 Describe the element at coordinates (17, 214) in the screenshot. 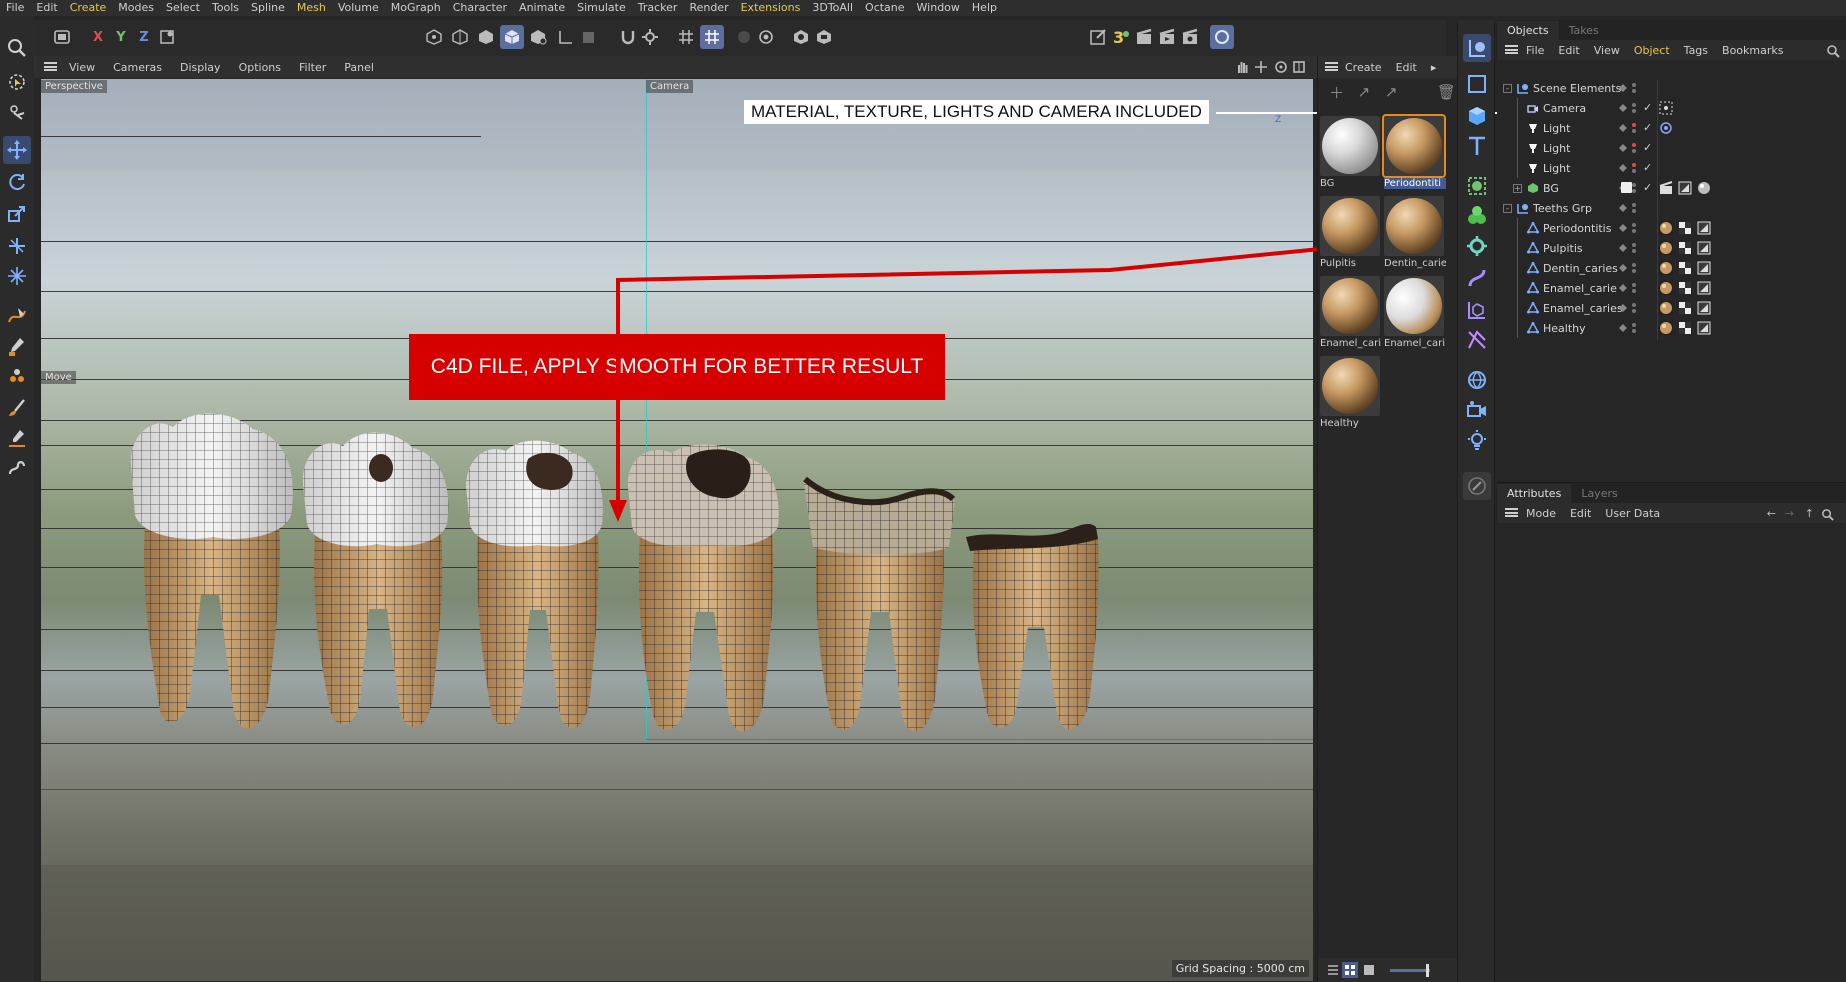

I see `scale-tool-icon` at that location.